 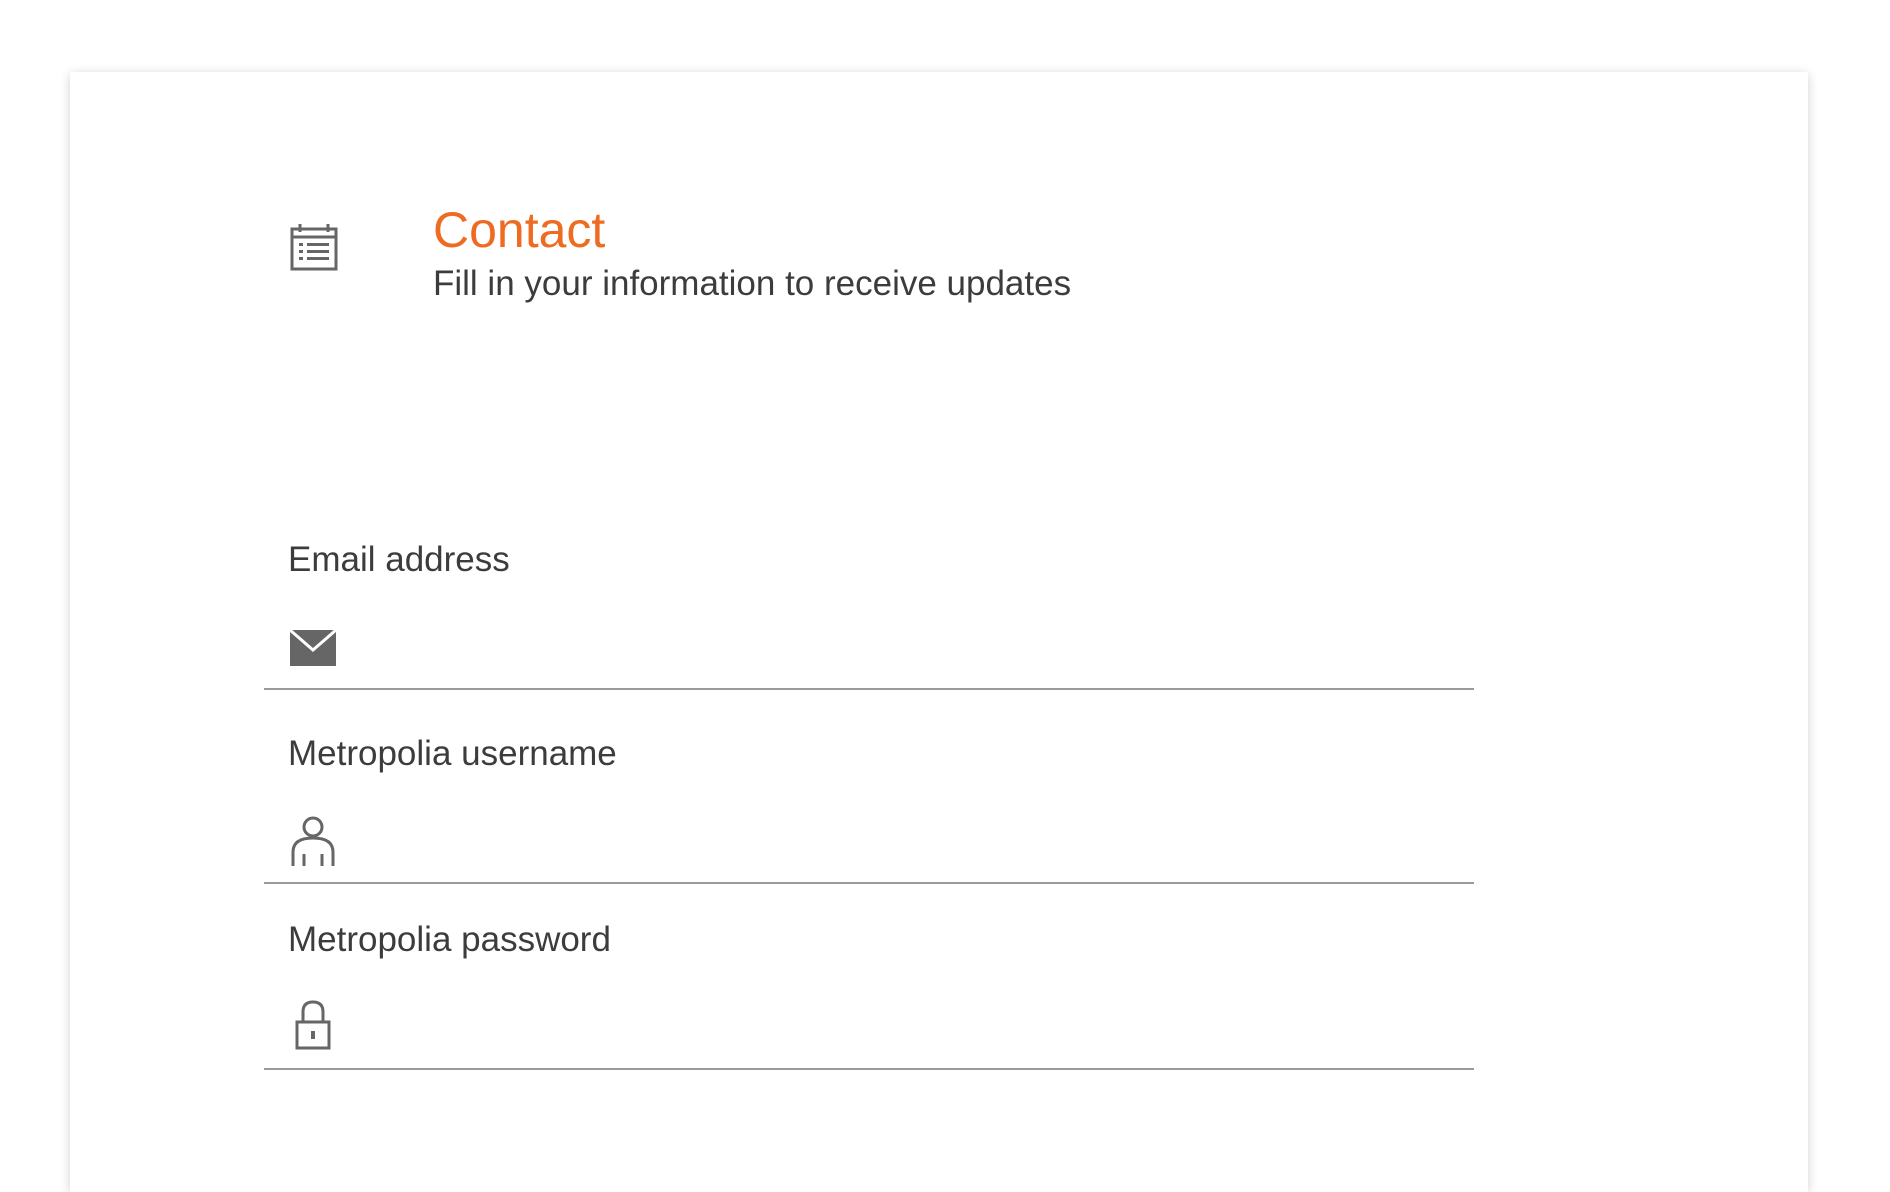 I want to click on username-input, so click(x=906, y=843).